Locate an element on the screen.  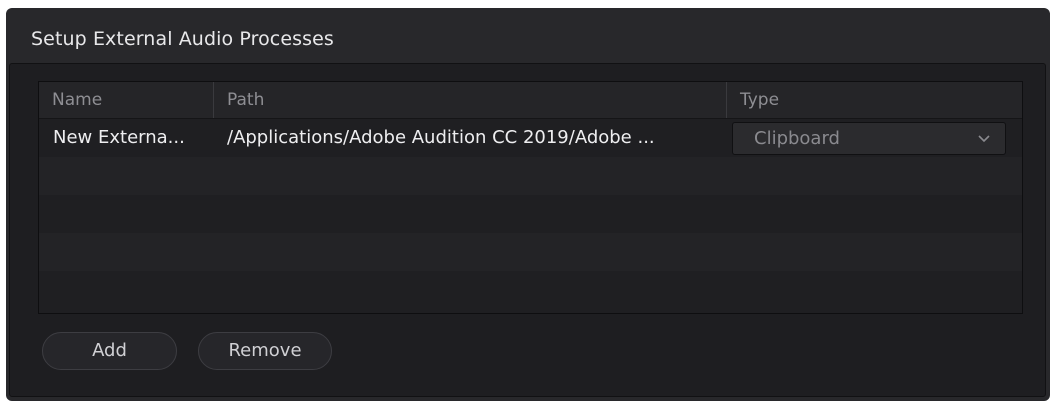
dialog-title: Setup External Audio Processes is located at coordinates (182, 39).